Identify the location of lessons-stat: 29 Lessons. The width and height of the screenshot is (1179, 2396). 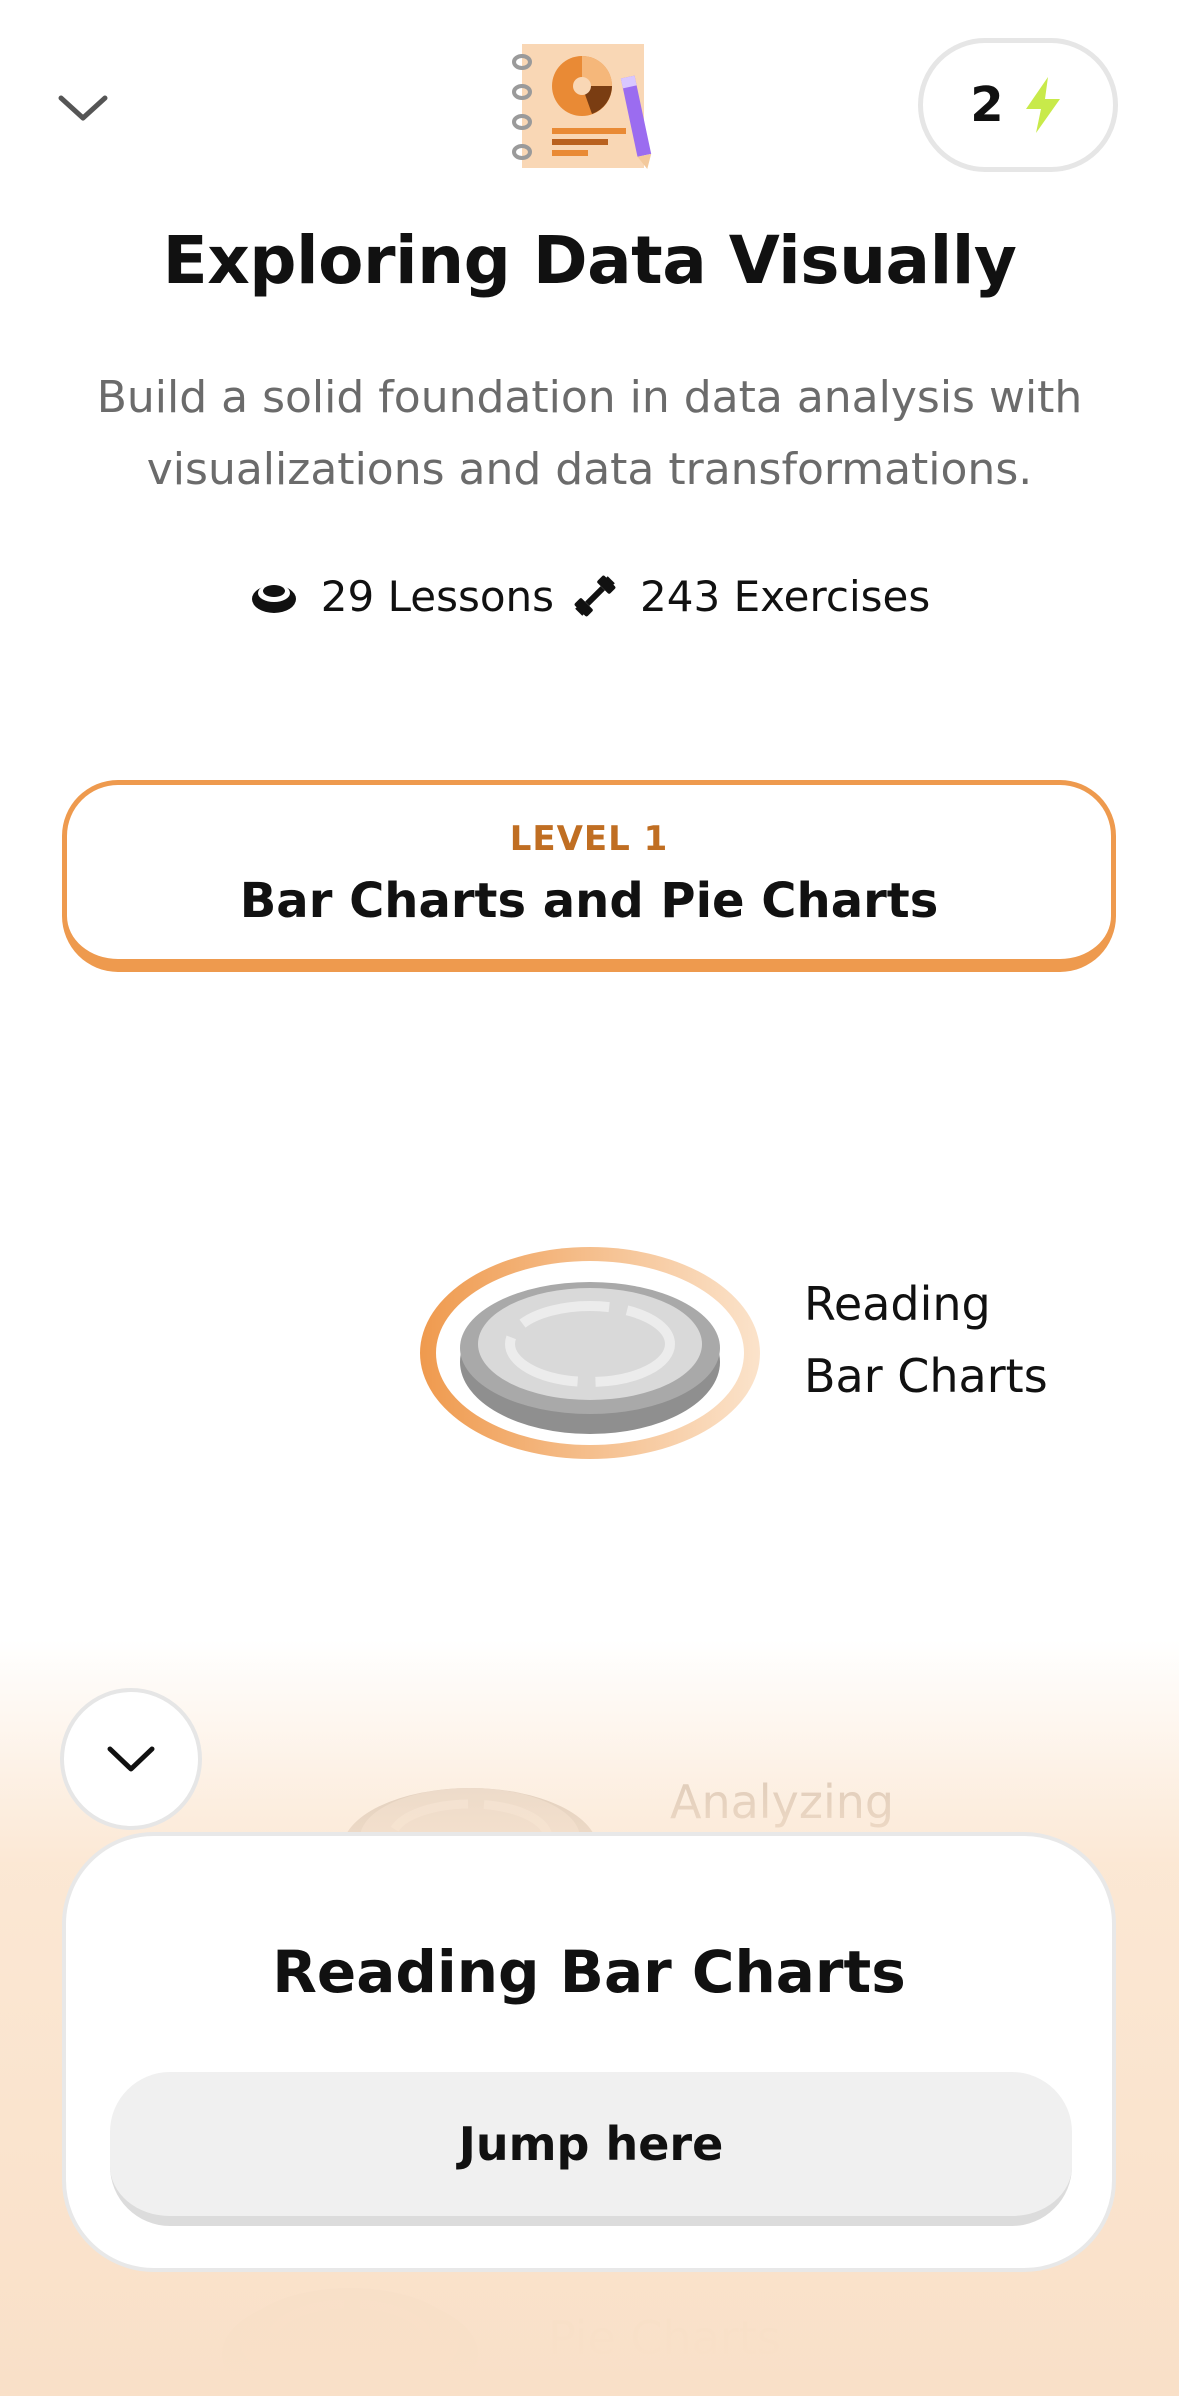
(401, 596).